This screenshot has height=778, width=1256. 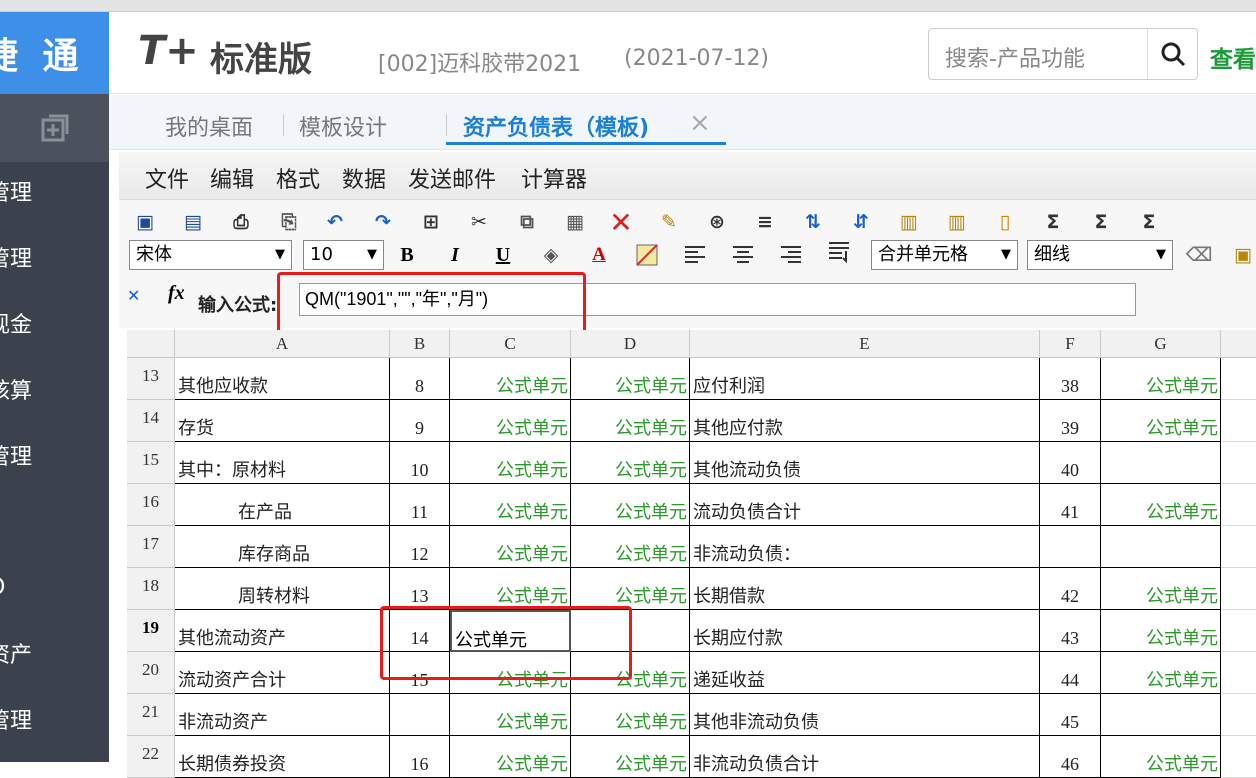 I want to click on align-left-icon, so click(x=695, y=255).